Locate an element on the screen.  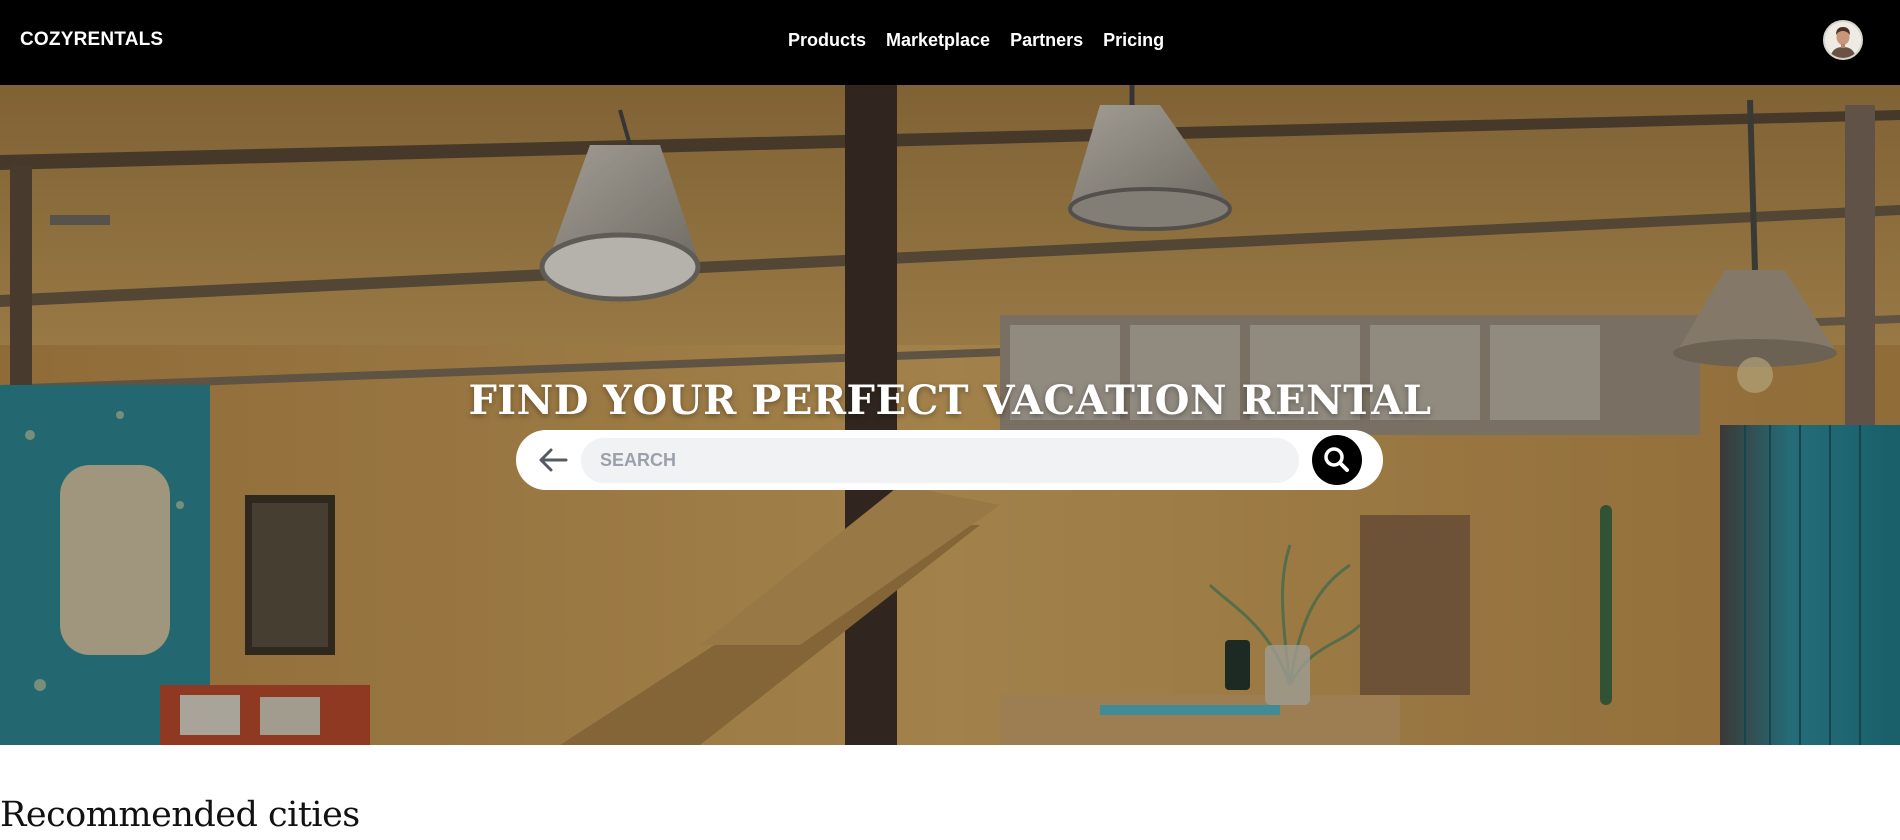
person-icon is located at coordinates (1843, 40).